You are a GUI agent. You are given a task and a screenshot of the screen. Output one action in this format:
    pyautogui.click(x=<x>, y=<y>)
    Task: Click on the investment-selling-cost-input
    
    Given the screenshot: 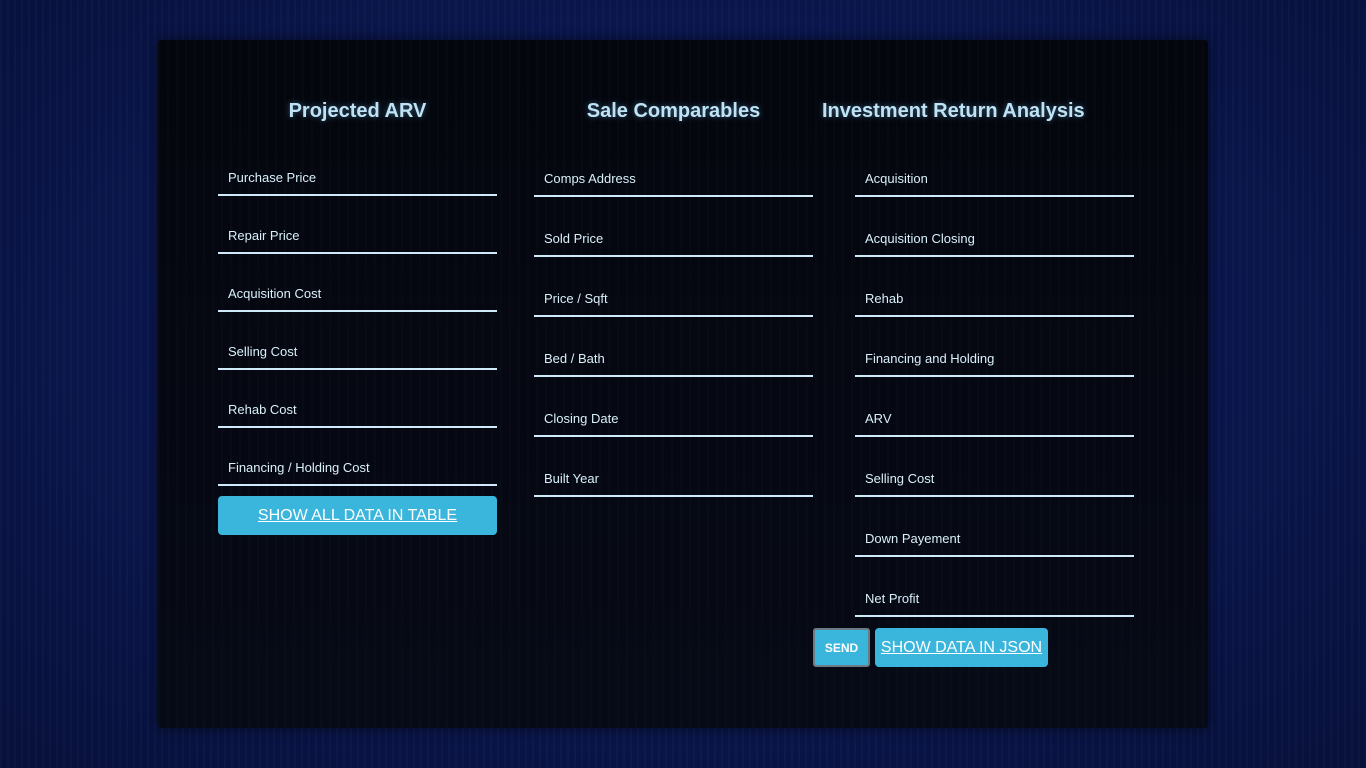 What is the action you would take?
    pyautogui.click(x=994, y=478)
    